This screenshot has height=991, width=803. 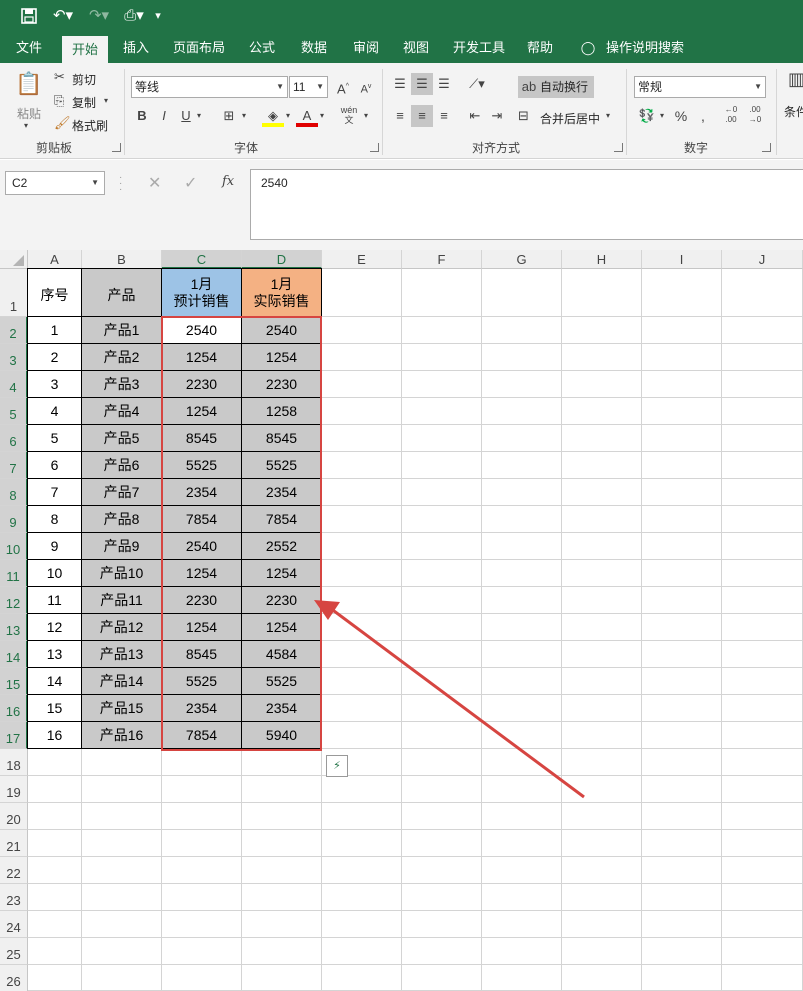 I want to click on decrease-indent-icon: ⇤, so click(x=475, y=116).